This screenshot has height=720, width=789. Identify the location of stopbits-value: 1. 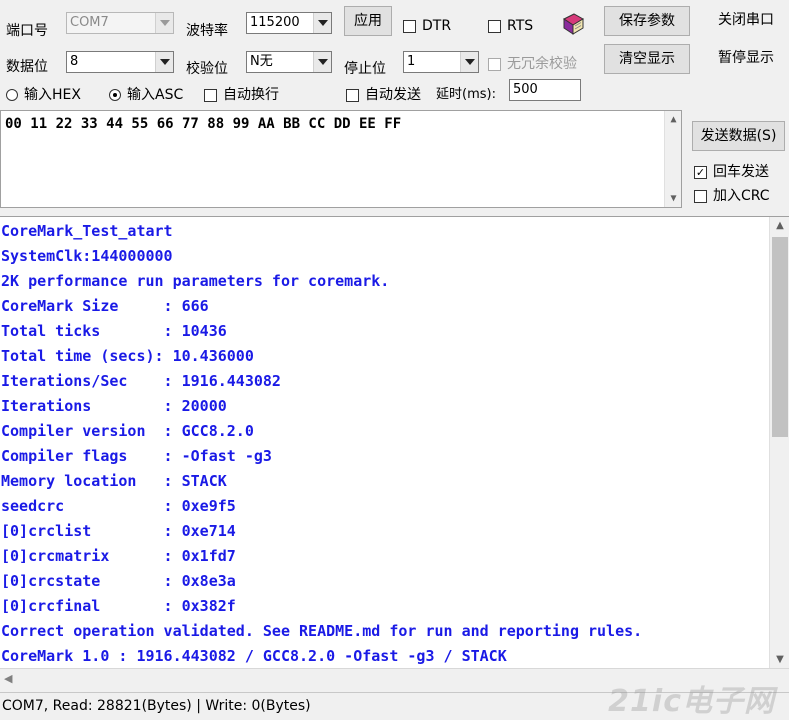
(411, 61).